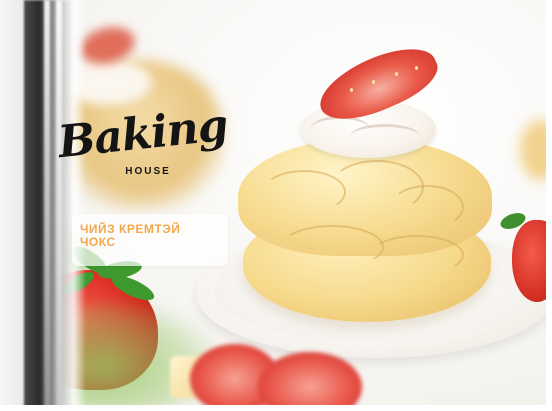 The width and height of the screenshot is (552, 411). I want to click on left-frame, so click(13, 205).